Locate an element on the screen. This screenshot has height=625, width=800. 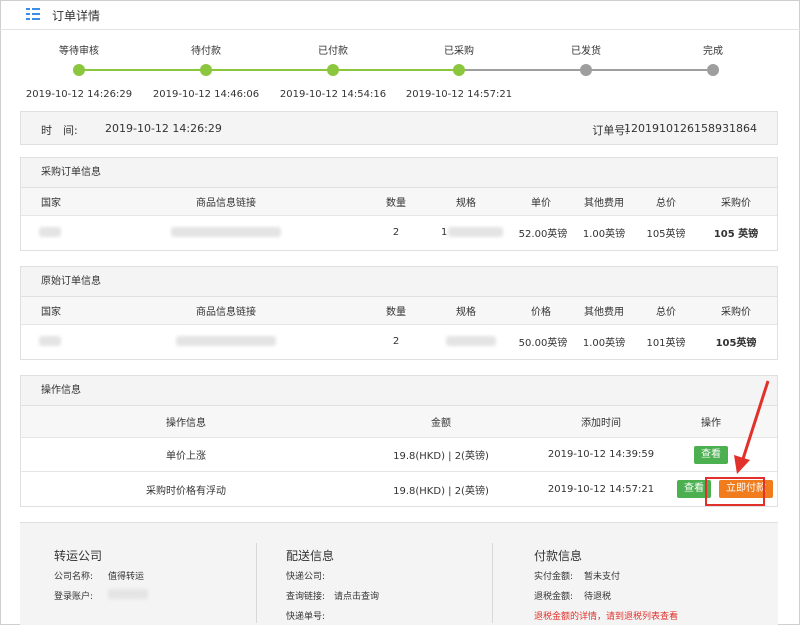
panel-title: 采购订单信息 is located at coordinates (399, 173).